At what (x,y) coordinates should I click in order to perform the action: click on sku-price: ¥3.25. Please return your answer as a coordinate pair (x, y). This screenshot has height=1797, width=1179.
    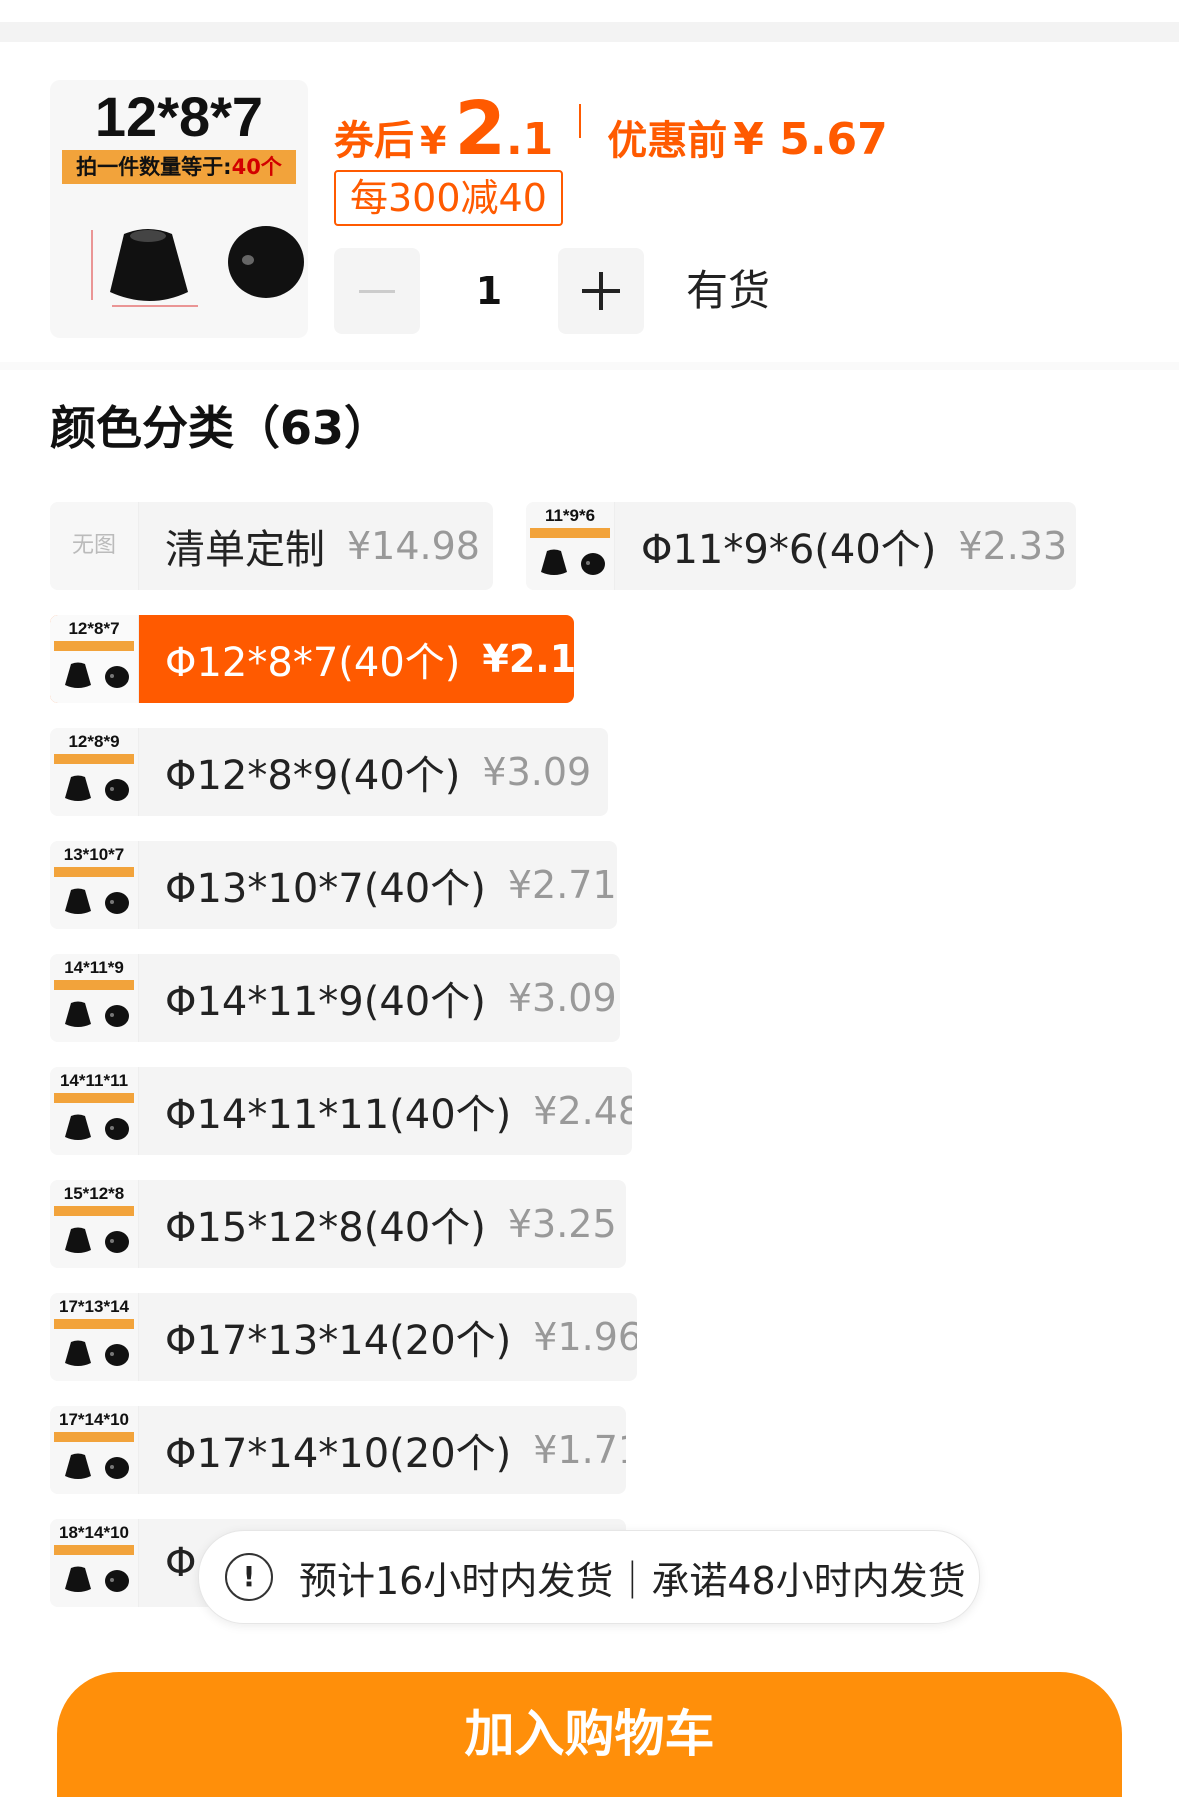
    Looking at the image, I should click on (562, 1224).